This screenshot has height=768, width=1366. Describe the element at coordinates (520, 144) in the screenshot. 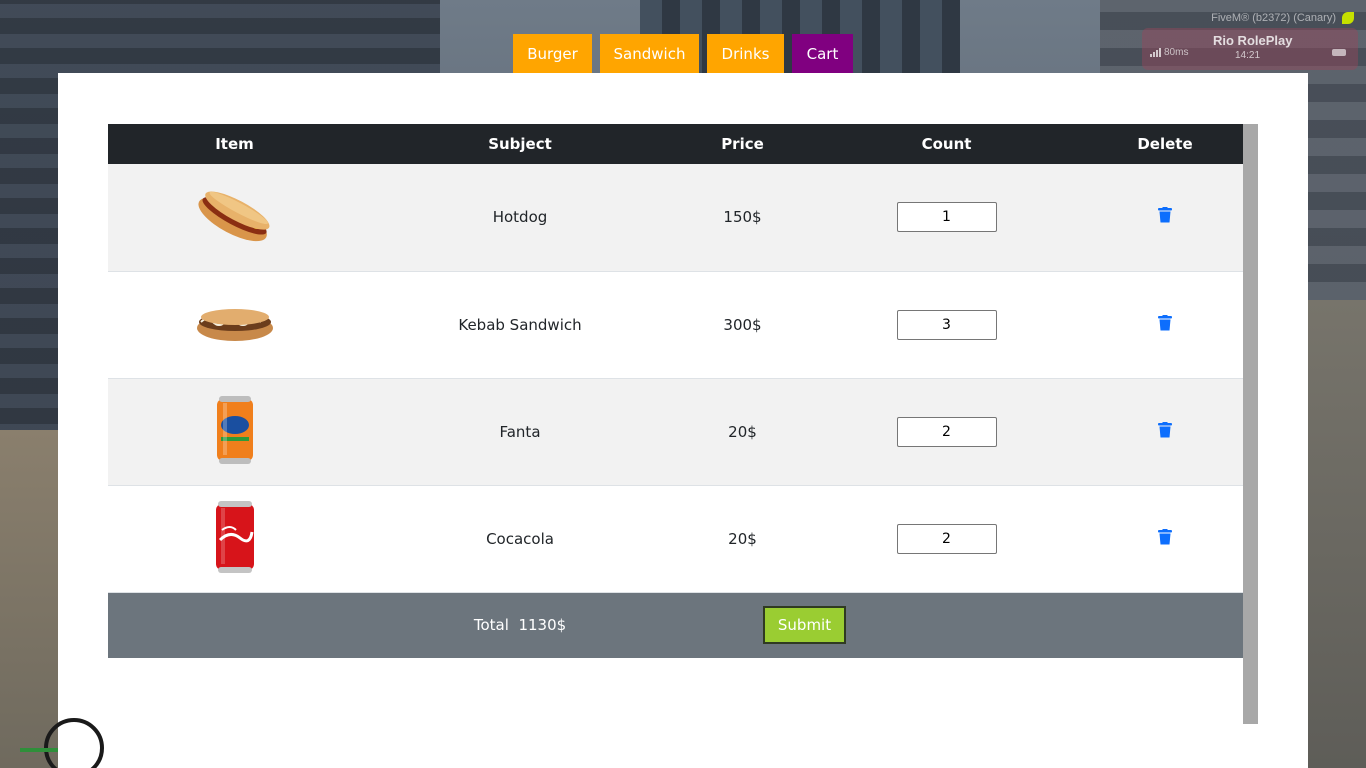

I see `column-header-subject: Subject` at that location.